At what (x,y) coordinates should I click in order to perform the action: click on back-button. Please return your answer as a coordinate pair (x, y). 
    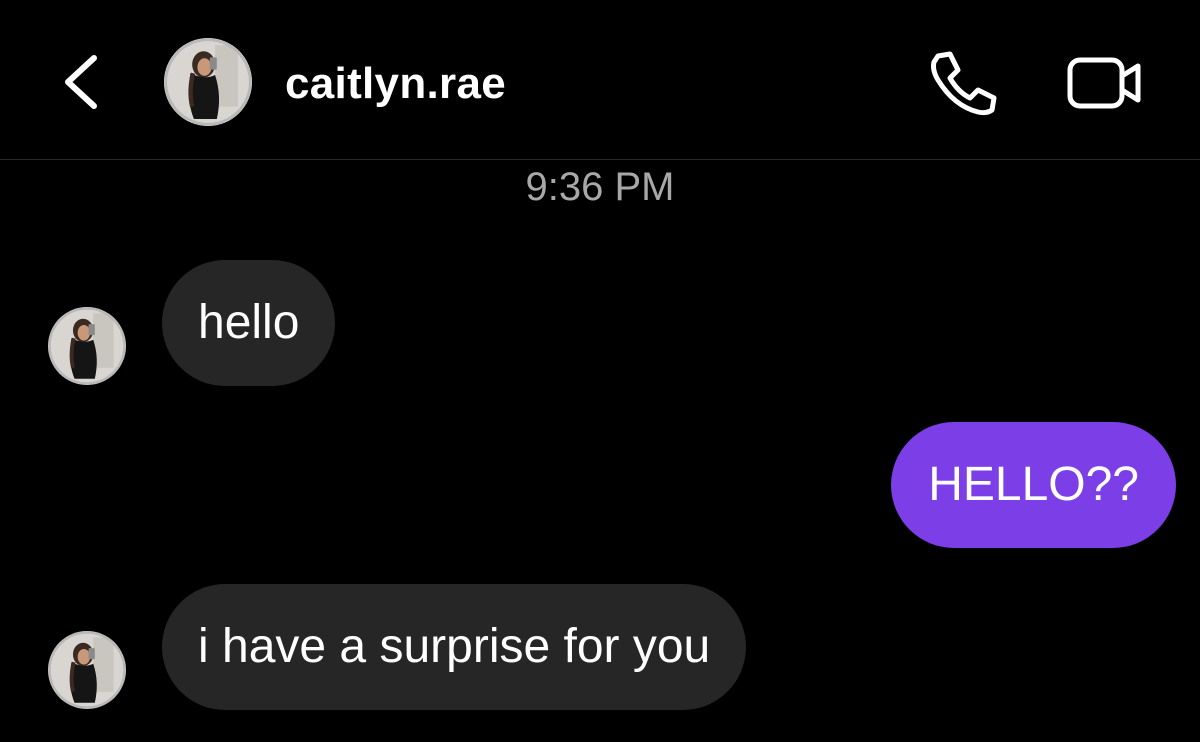
    Looking at the image, I should click on (81, 82).